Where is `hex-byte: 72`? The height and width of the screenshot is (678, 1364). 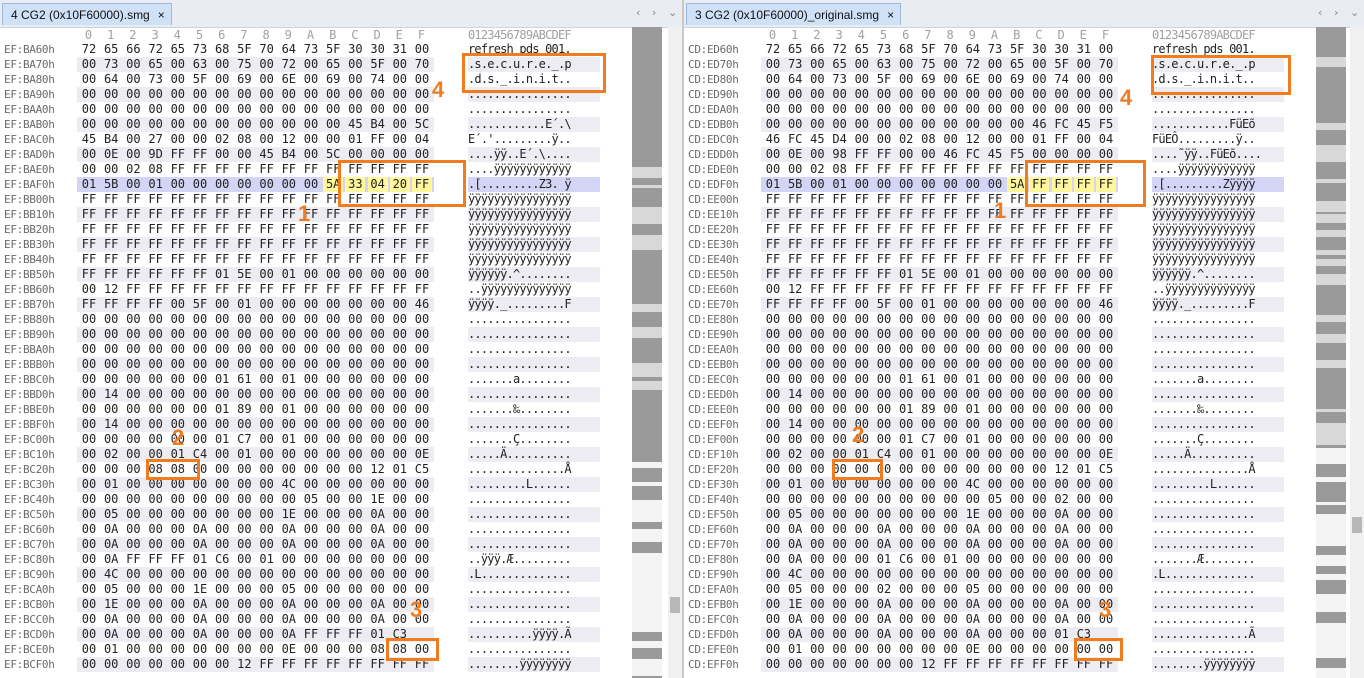
hex-byte: 72 is located at coordinates (289, 64).